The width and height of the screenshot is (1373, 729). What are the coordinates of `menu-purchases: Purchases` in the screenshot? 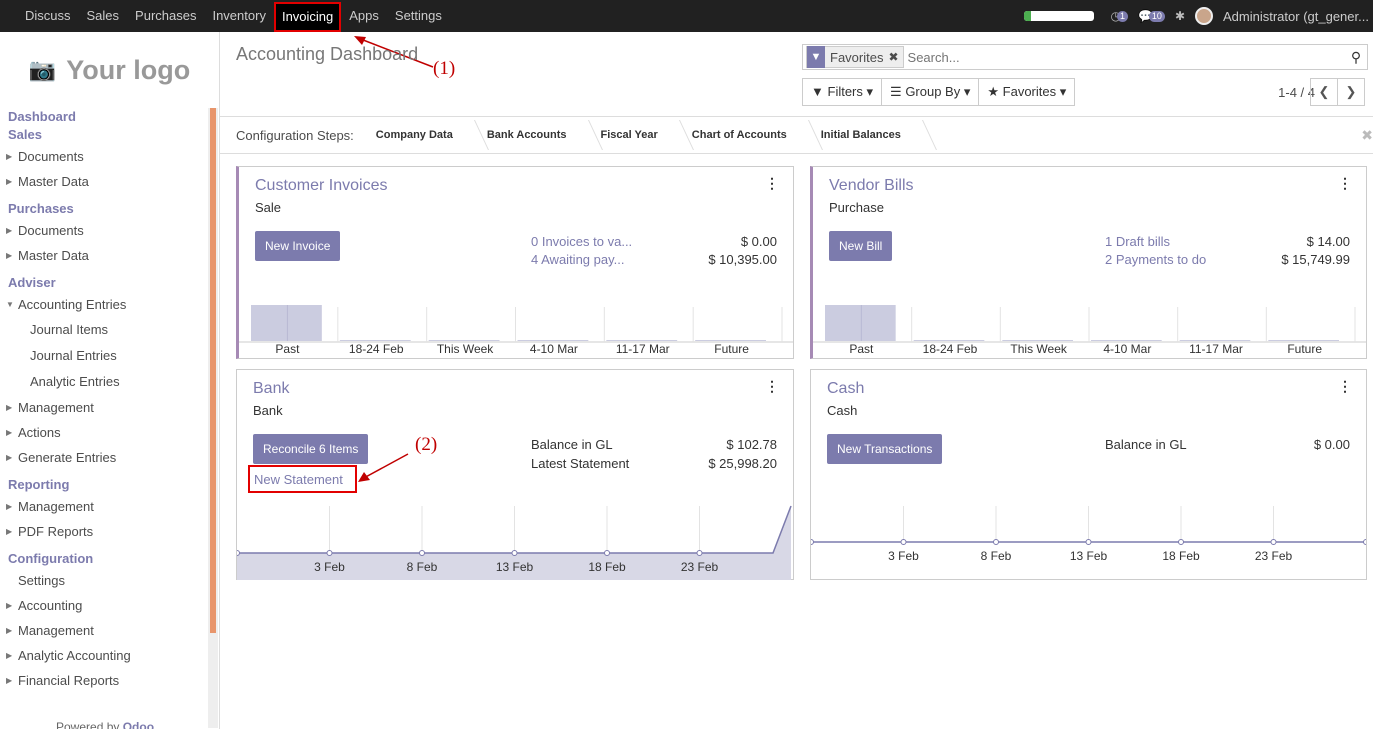 It's located at (165, 16).